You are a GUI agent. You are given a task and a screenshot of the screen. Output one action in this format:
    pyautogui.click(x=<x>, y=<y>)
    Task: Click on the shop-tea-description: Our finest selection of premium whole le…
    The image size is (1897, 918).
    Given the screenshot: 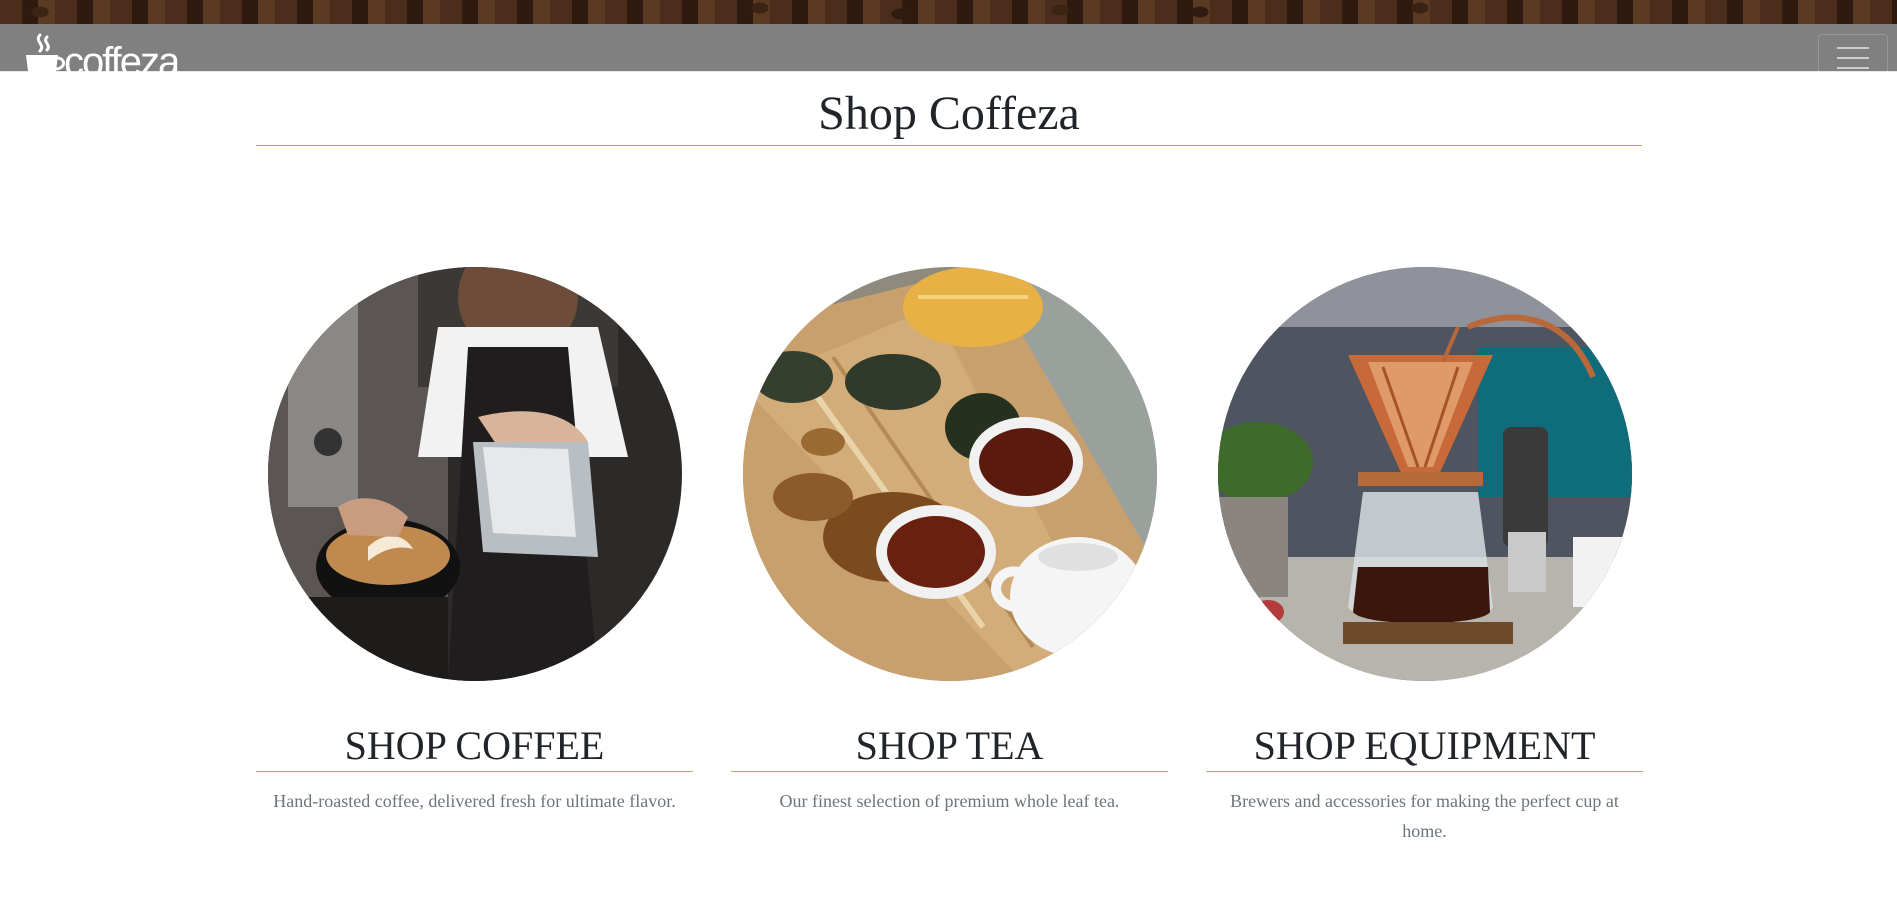 What is the action you would take?
    pyautogui.click(x=949, y=801)
    